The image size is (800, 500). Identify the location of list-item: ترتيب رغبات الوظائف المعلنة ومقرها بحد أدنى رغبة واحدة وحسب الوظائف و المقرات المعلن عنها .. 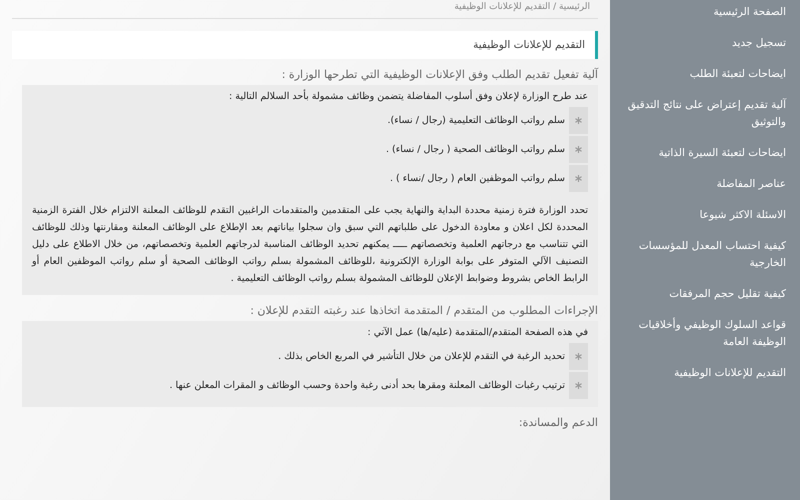
(367, 385).